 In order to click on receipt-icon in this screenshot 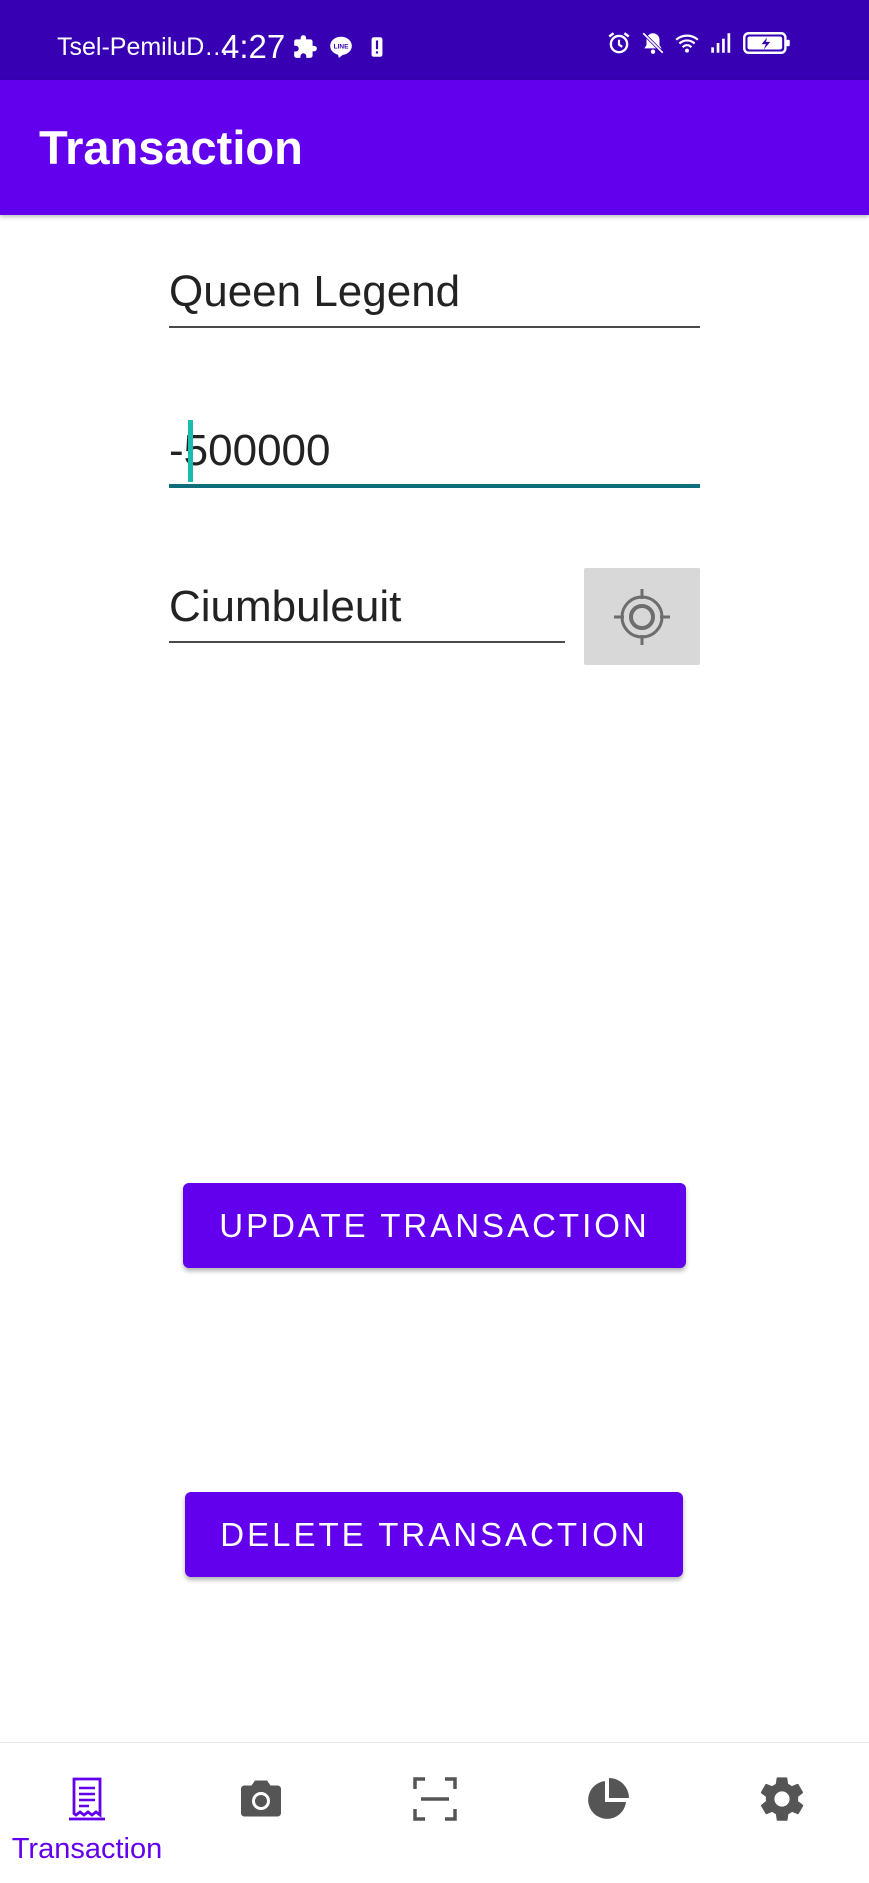, I will do `click(87, 1799)`.